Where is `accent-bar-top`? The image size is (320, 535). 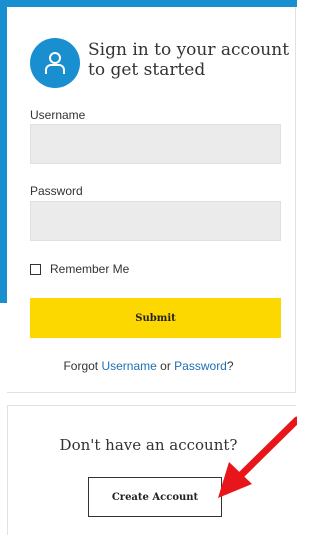
accent-bar-top is located at coordinates (148, 3).